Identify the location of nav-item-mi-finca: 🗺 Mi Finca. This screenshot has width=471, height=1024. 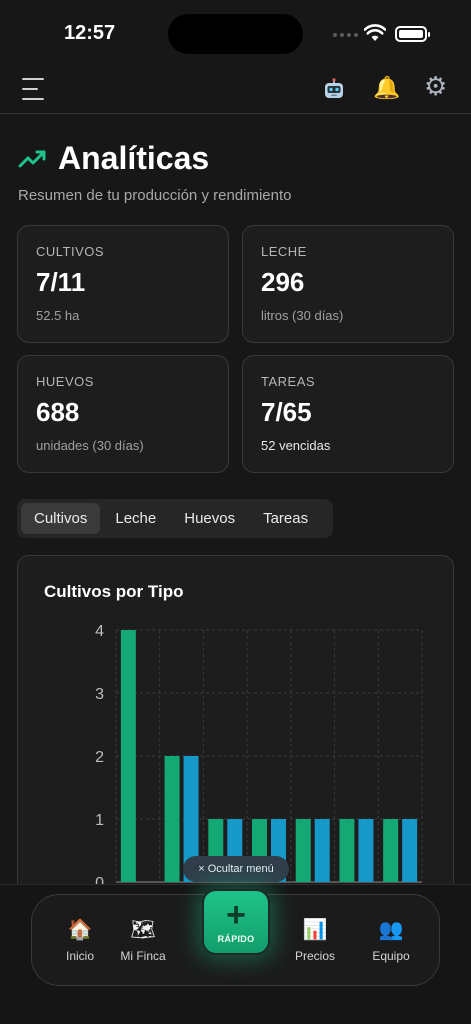
(143, 940).